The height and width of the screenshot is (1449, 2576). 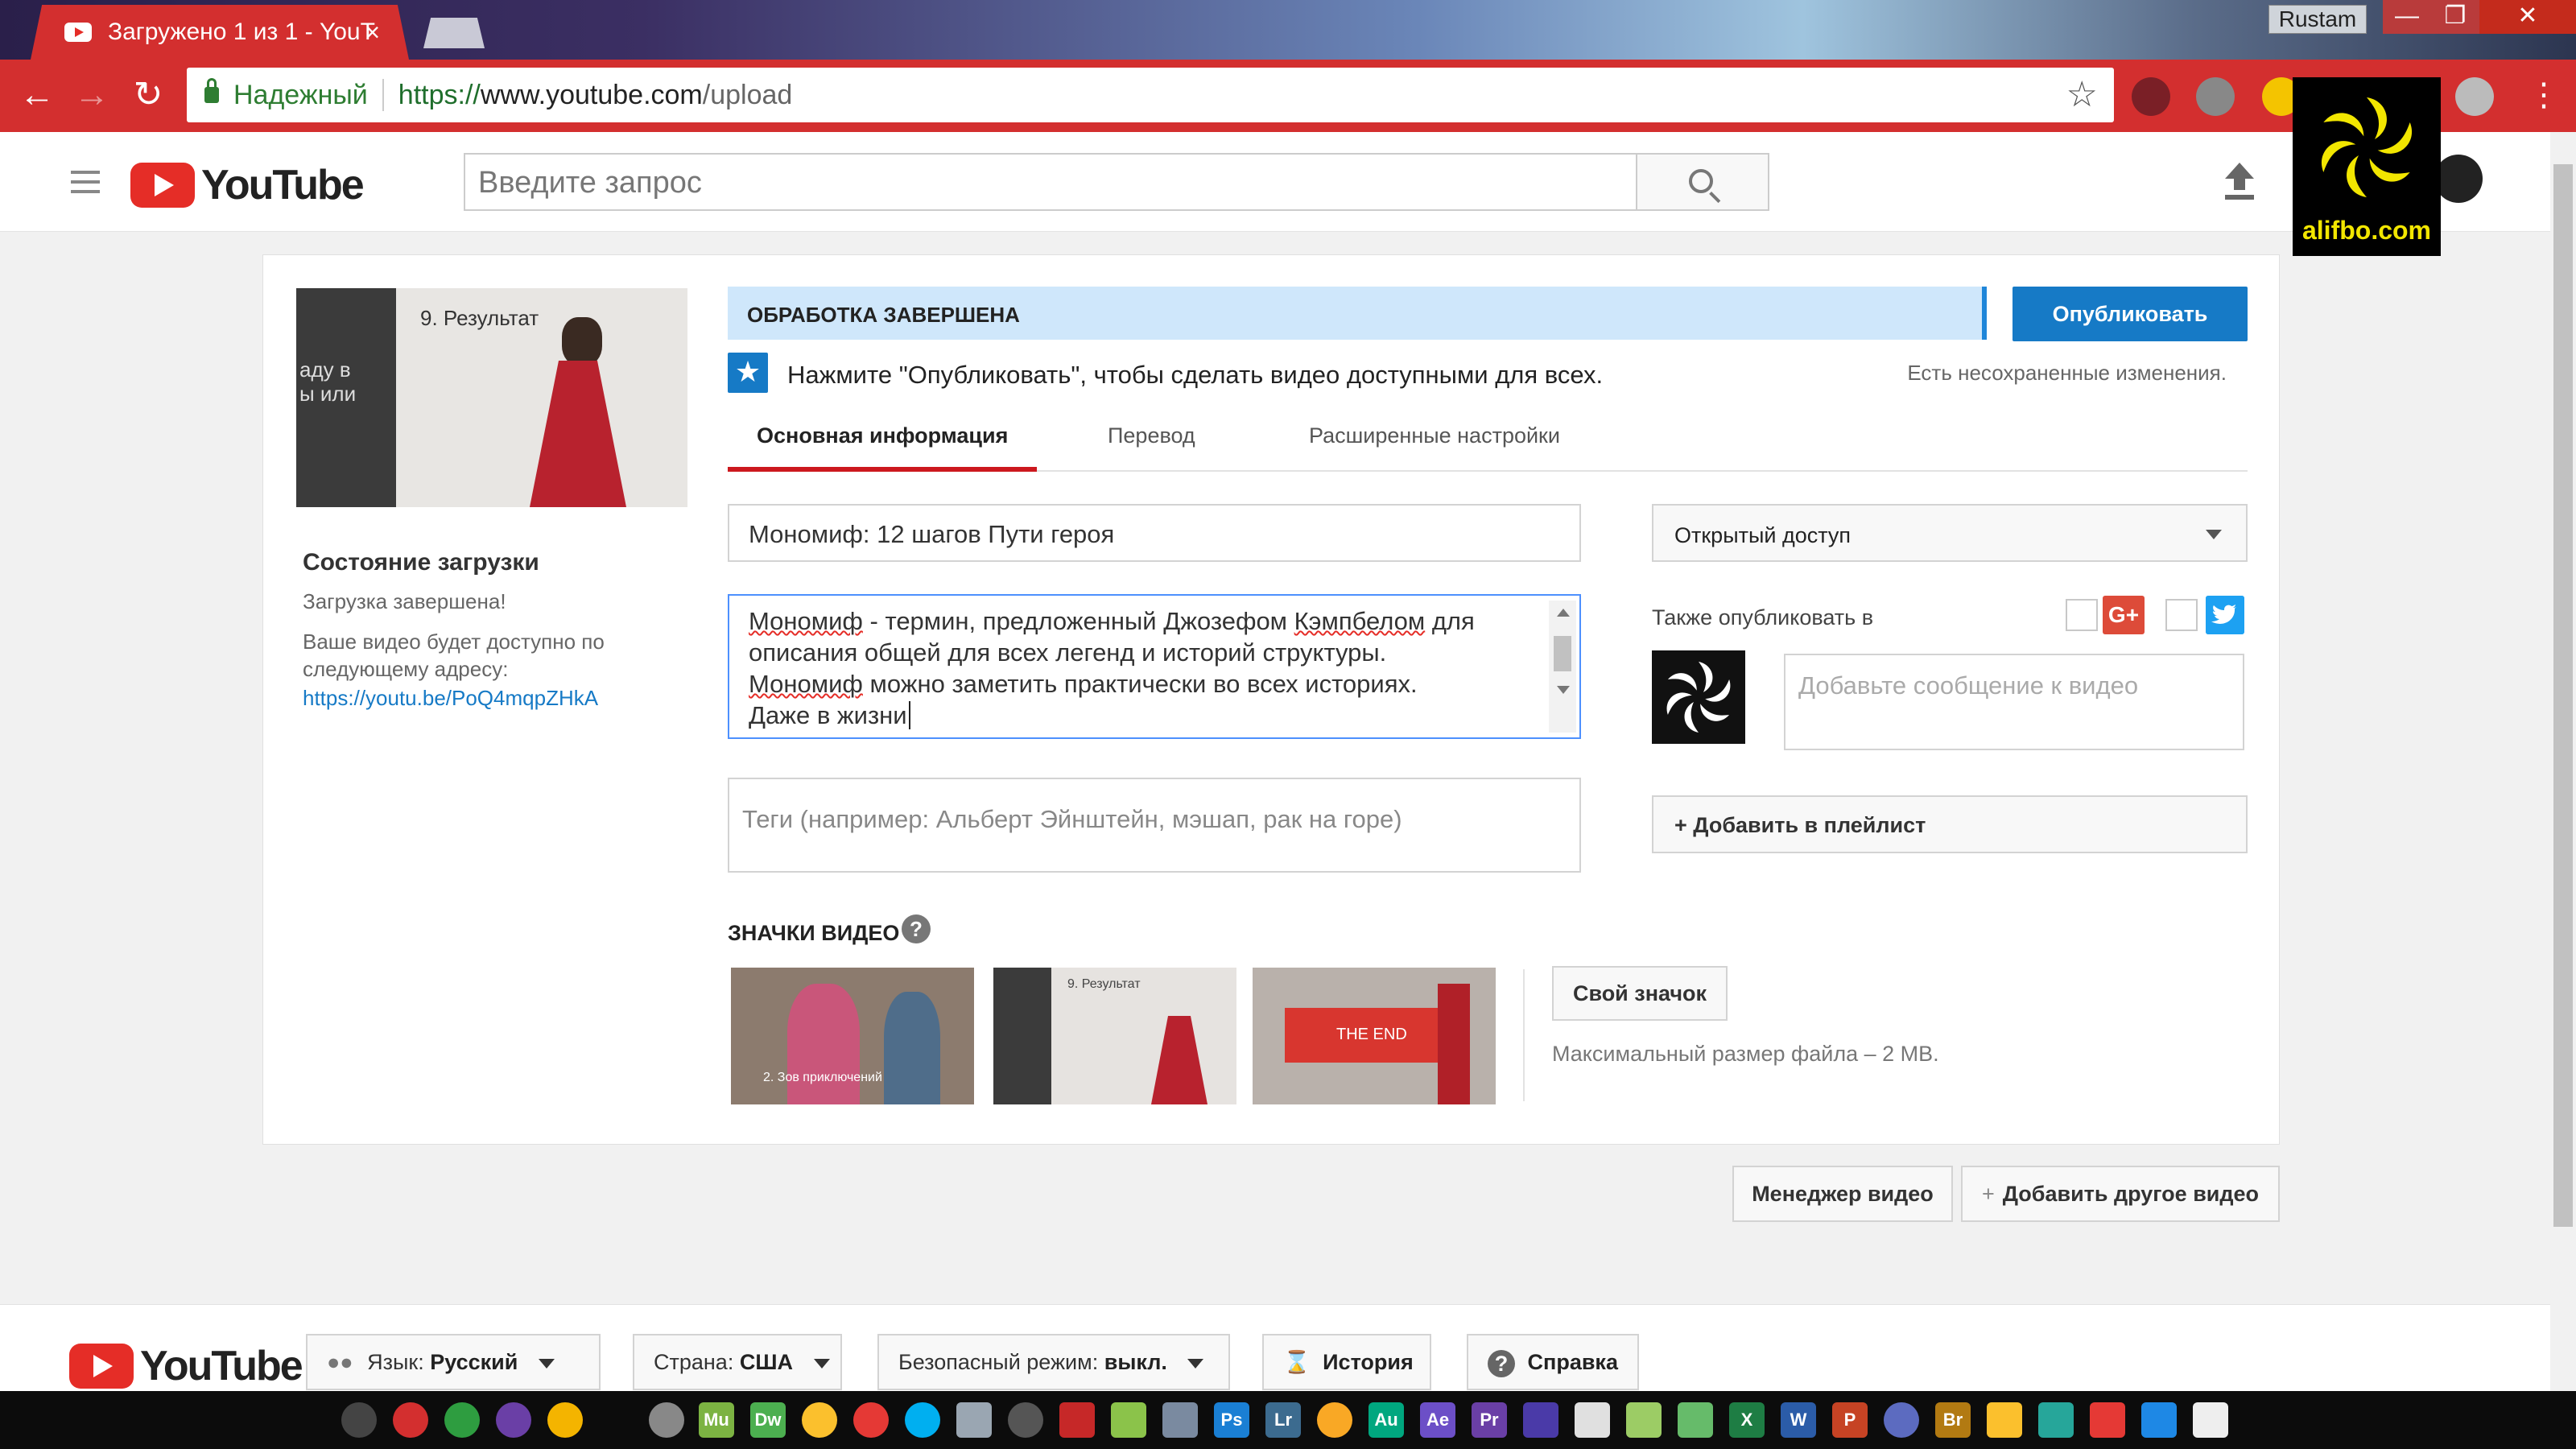 What do you see at coordinates (565, 1420) in the screenshot?
I see `shutdown-icon` at bounding box center [565, 1420].